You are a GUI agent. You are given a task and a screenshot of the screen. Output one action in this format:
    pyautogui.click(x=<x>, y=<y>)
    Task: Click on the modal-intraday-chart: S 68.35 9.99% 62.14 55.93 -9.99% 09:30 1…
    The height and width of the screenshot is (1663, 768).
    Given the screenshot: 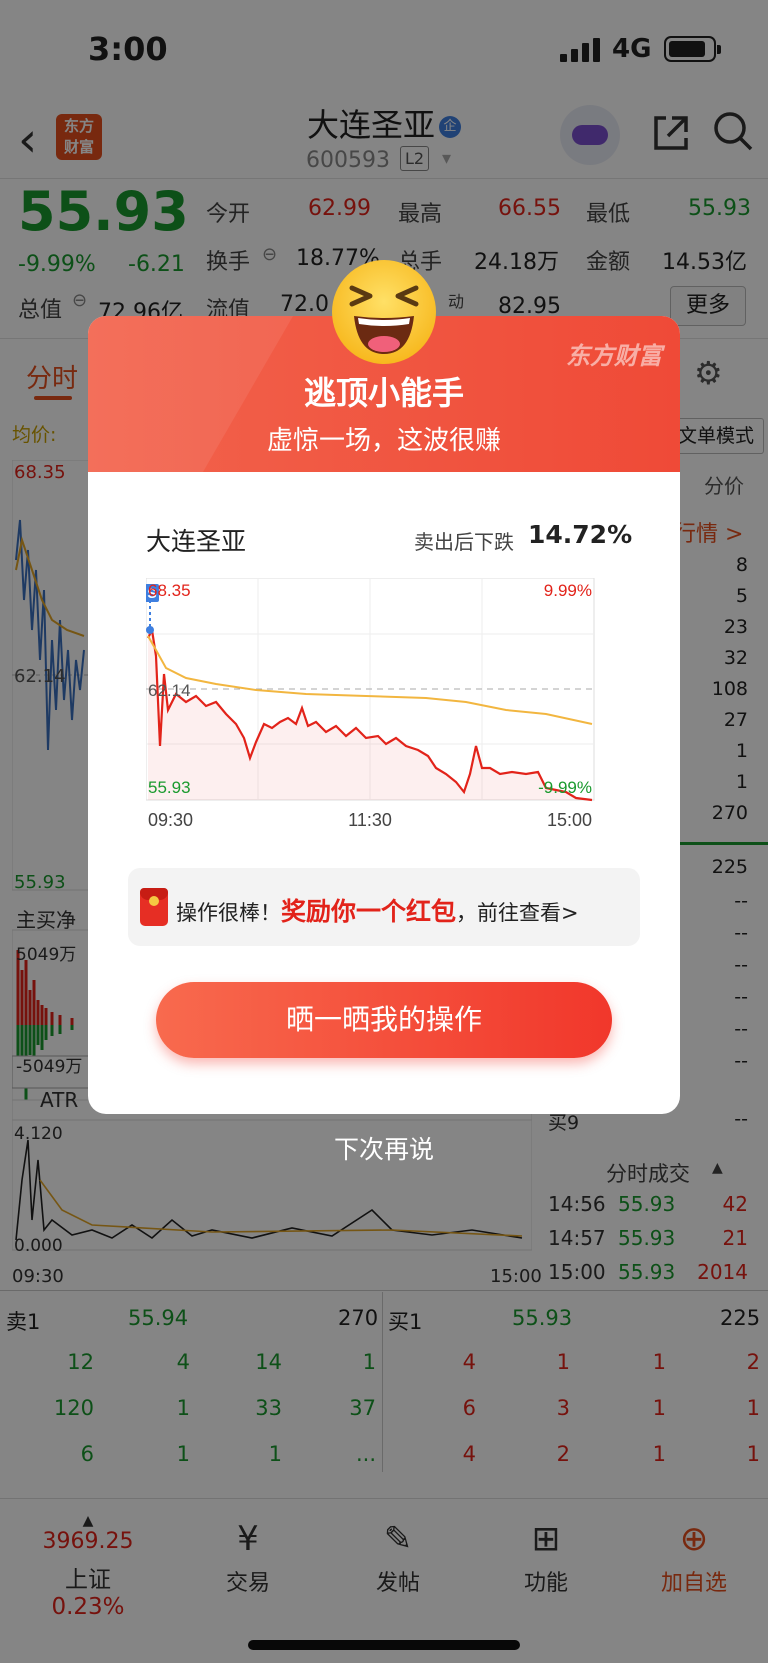 What is the action you would take?
    pyautogui.click(x=370, y=704)
    